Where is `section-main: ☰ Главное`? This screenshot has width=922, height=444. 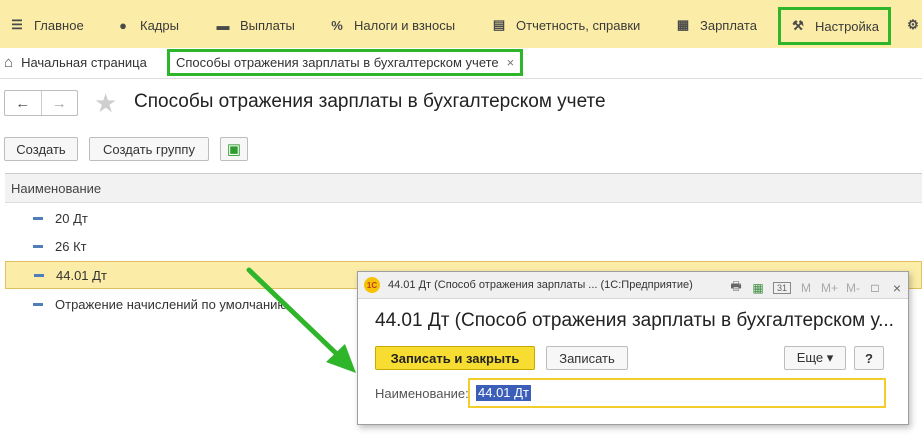 section-main: ☰ Главное is located at coordinates (46, 25).